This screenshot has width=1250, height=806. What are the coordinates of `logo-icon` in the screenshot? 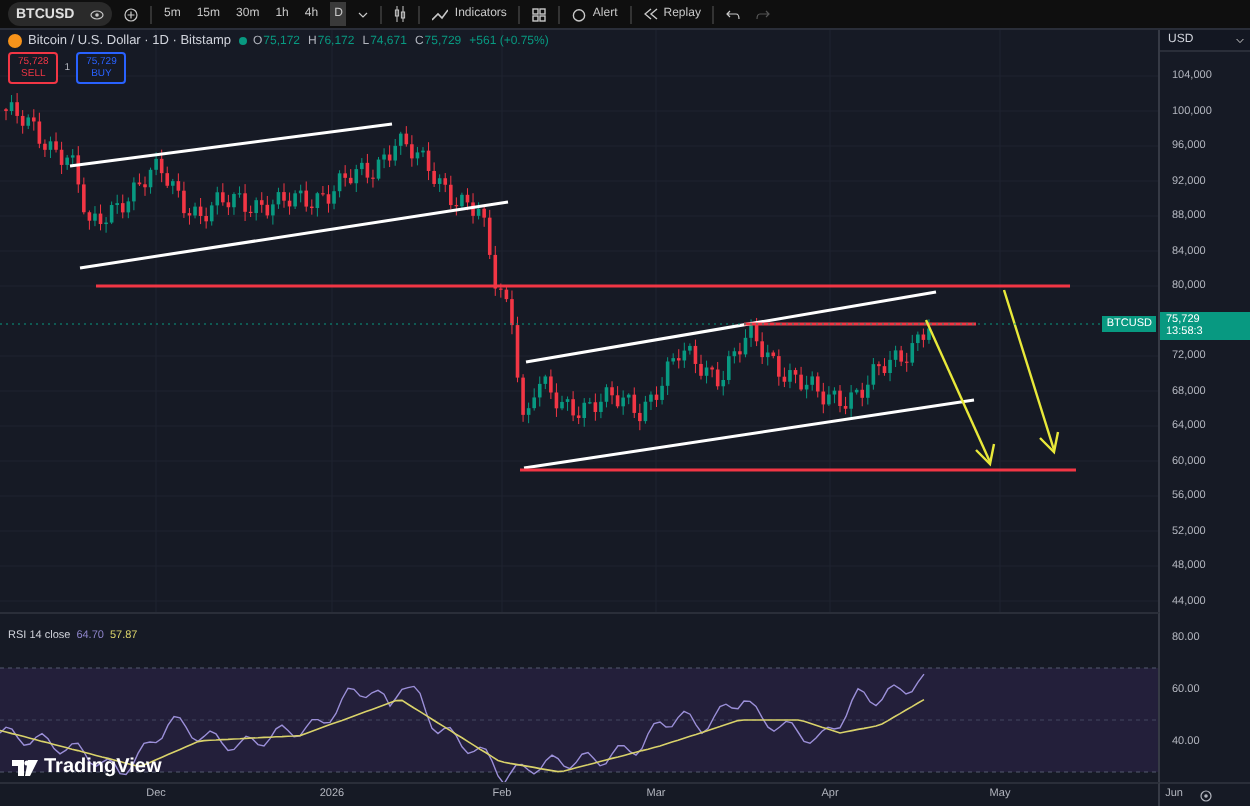 It's located at (25, 767).